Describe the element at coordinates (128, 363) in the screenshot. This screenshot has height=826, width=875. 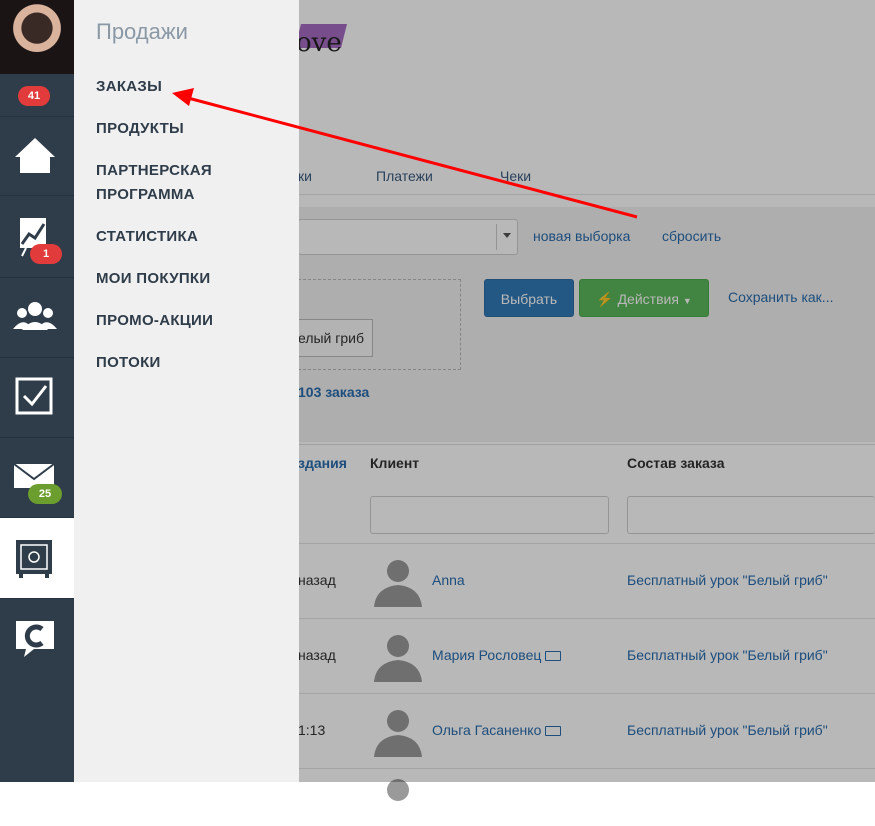
I see `menu-item-streams: ПОТОКИ` at that location.